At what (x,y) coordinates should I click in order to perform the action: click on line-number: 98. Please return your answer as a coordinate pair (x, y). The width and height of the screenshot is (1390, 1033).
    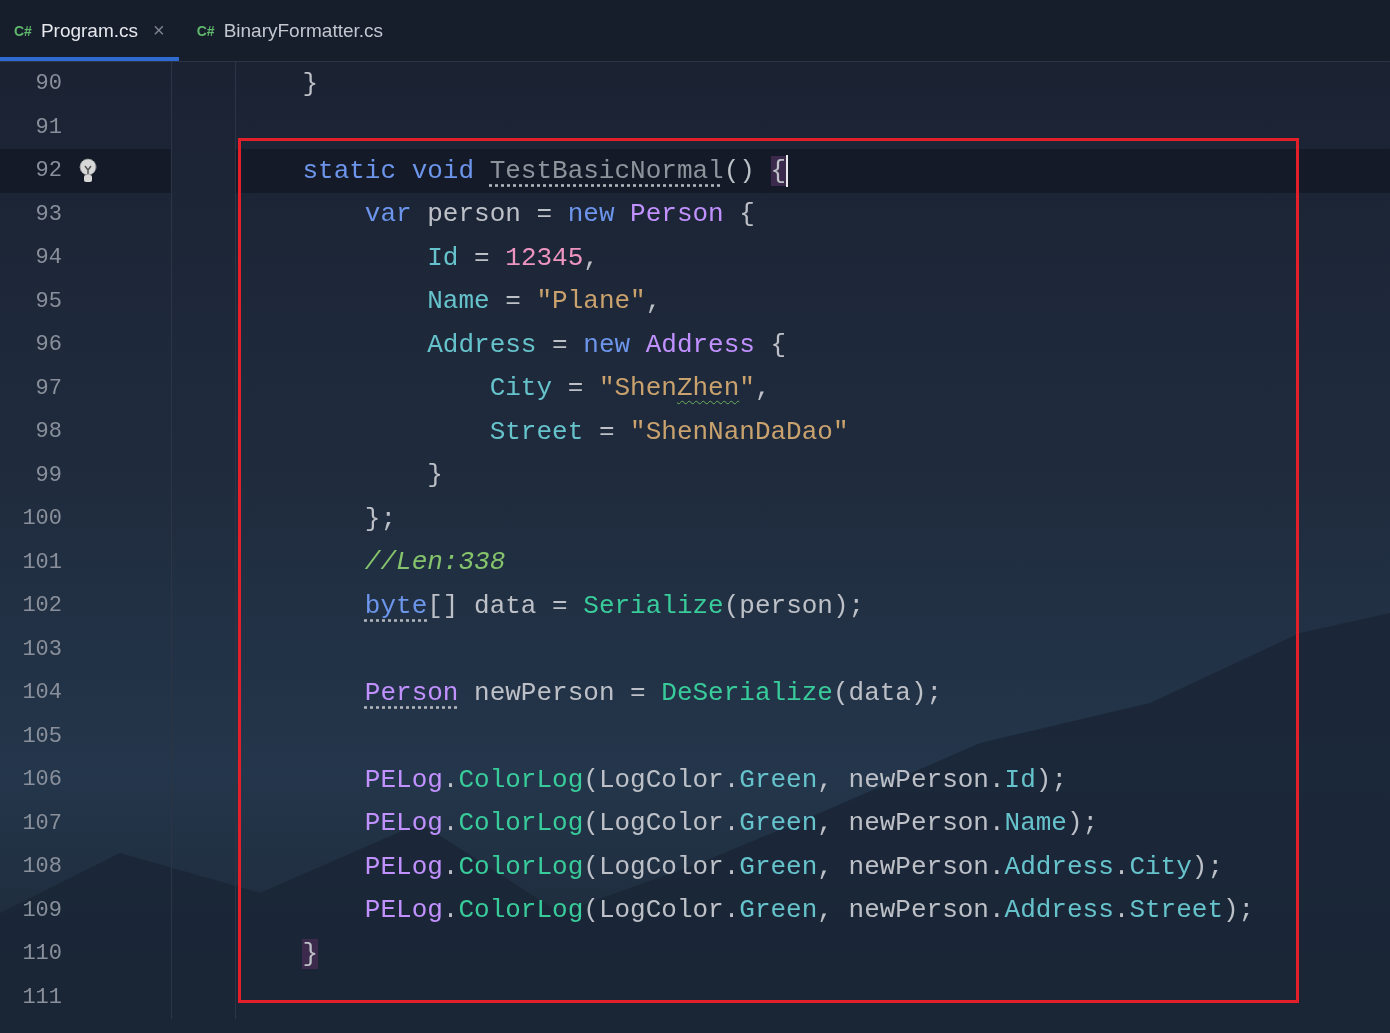
    Looking at the image, I should click on (48, 432).